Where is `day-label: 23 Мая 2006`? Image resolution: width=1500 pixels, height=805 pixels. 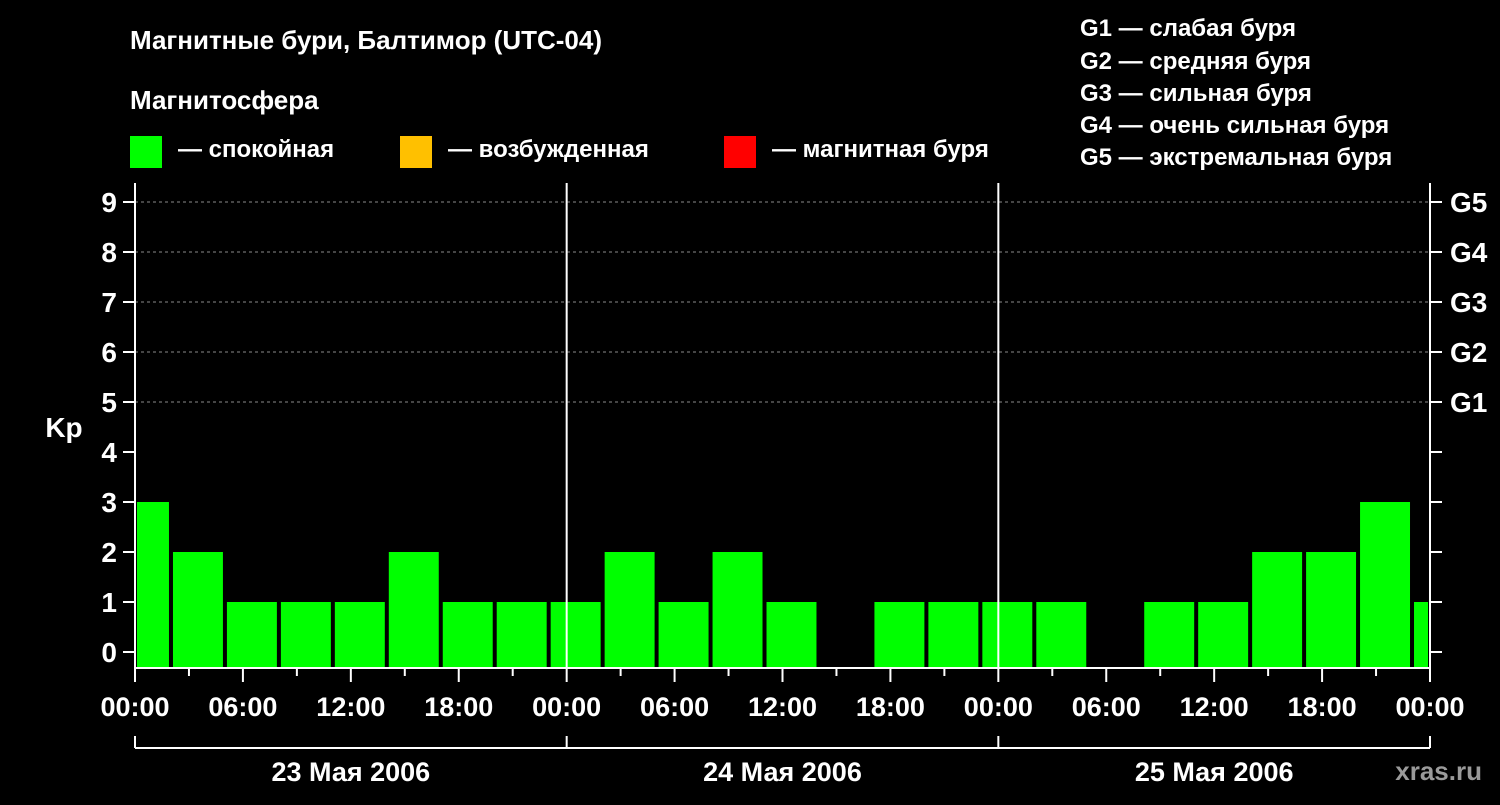 day-label: 23 Мая 2006 is located at coordinates (350, 772).